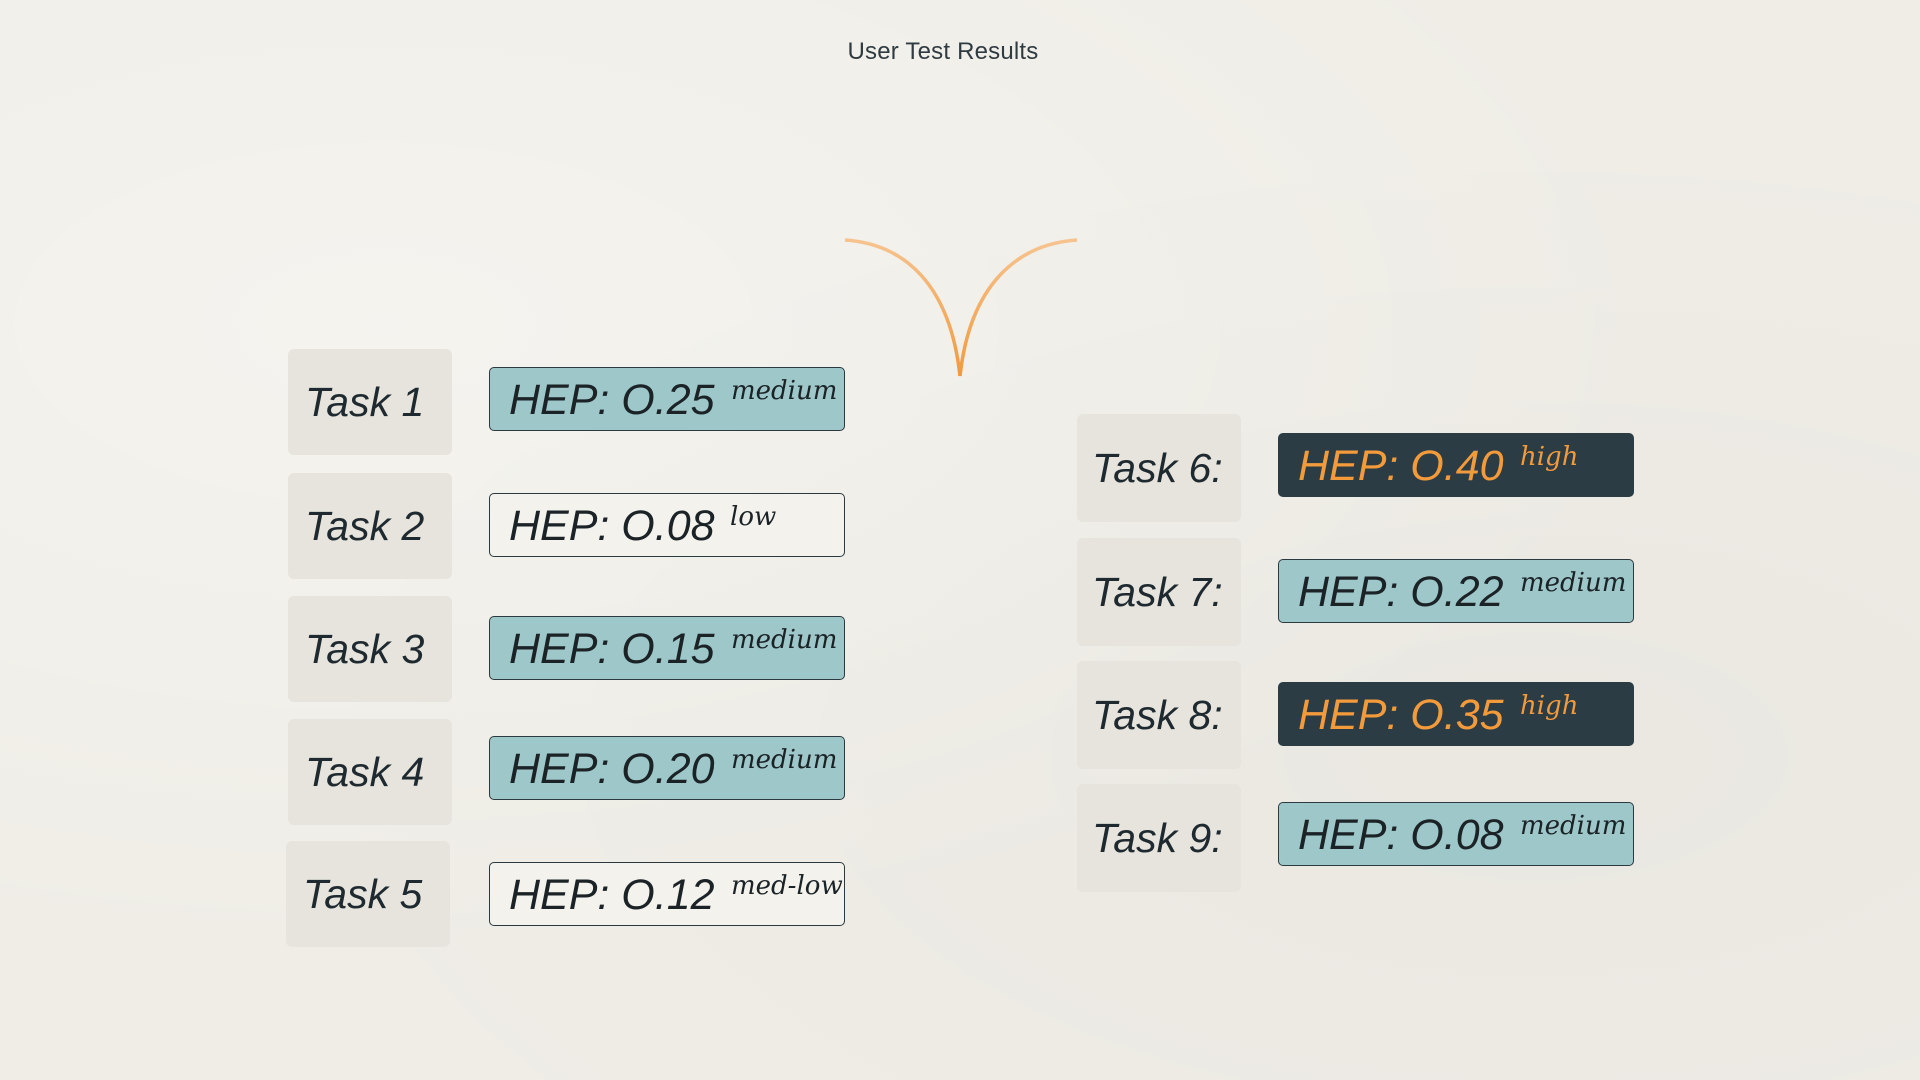 This screenshot has width=1920, height=1080. I want to click on hep-box-task-6: HEP: O.40 high, so click(1456, 465).